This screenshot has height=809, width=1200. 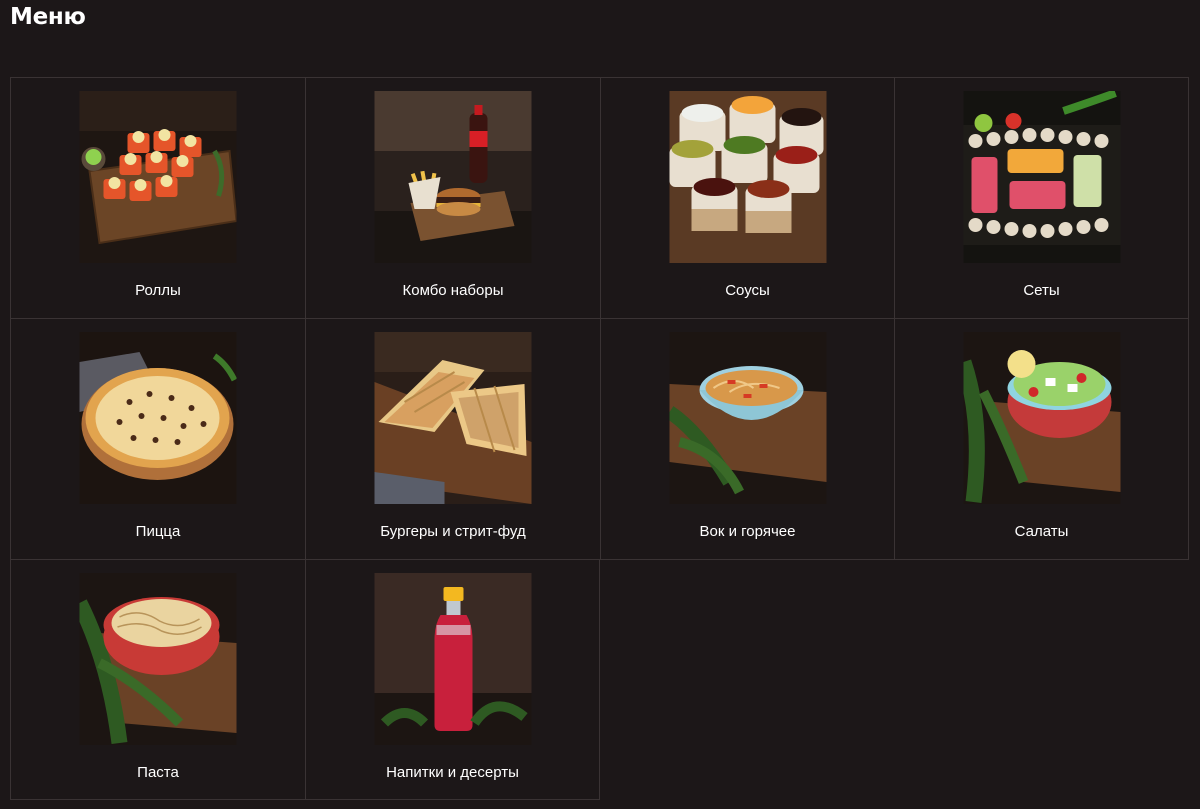 What do you see at coordinates (158, 290) in the screenshot?
I see `category-label: Роллы` at bounding box center [158, 290].